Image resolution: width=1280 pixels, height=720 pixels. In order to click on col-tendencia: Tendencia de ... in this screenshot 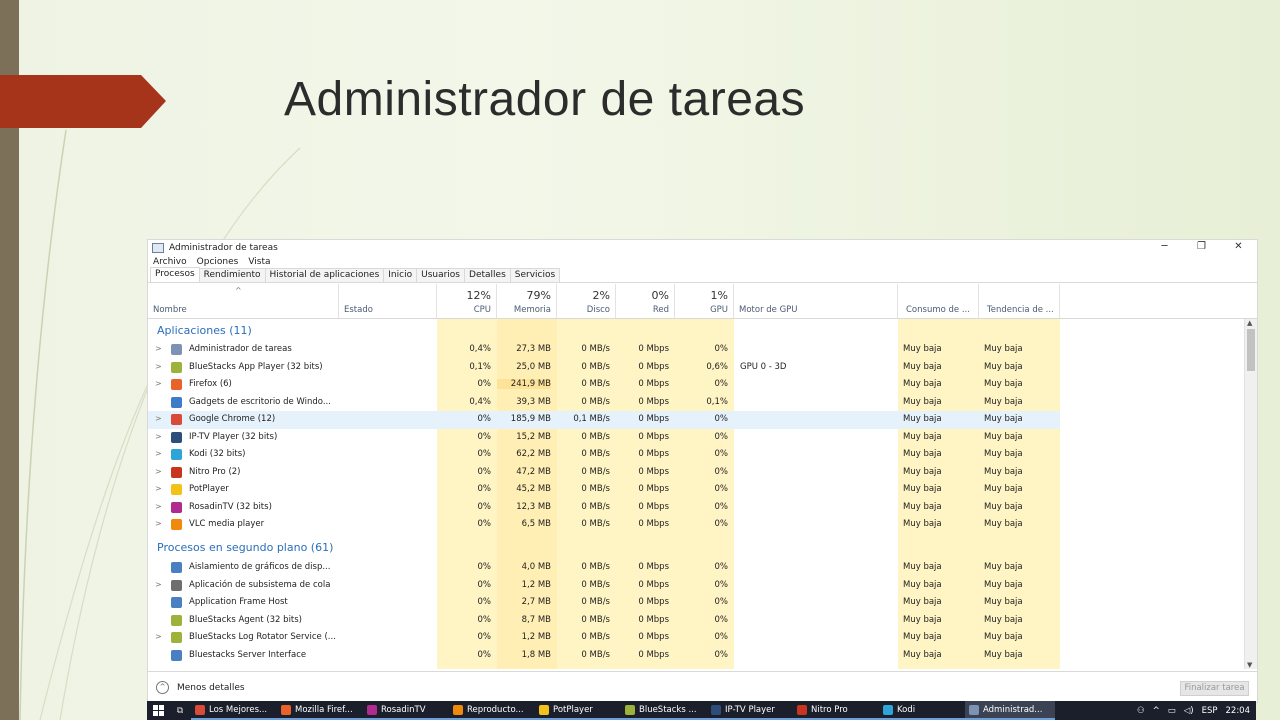, I will do `click(1019, 301)`.